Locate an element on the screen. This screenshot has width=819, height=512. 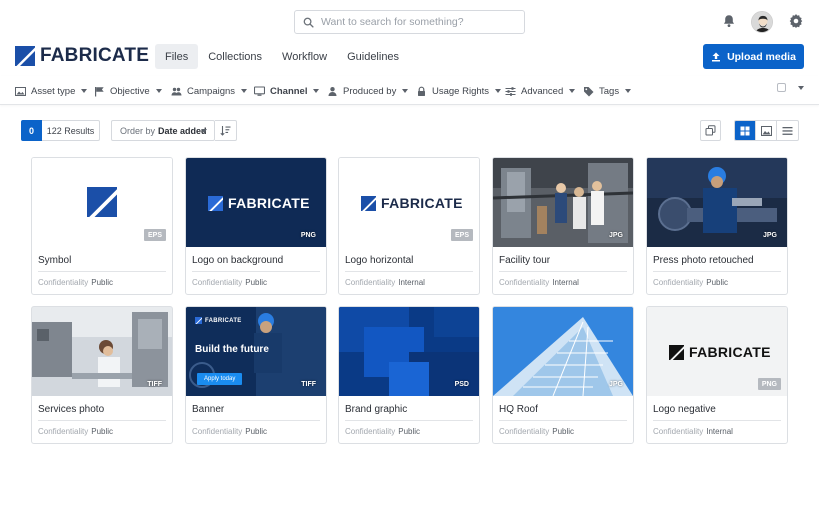
confidentiality-value: Internal is located at coordinates (411, 282).